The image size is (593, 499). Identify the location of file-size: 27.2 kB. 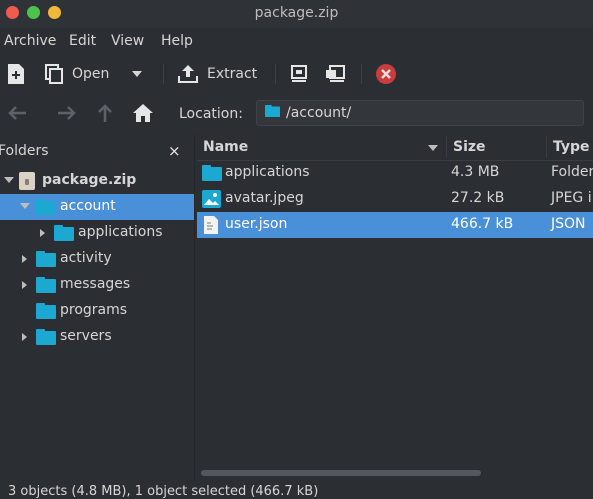
(478, 198).